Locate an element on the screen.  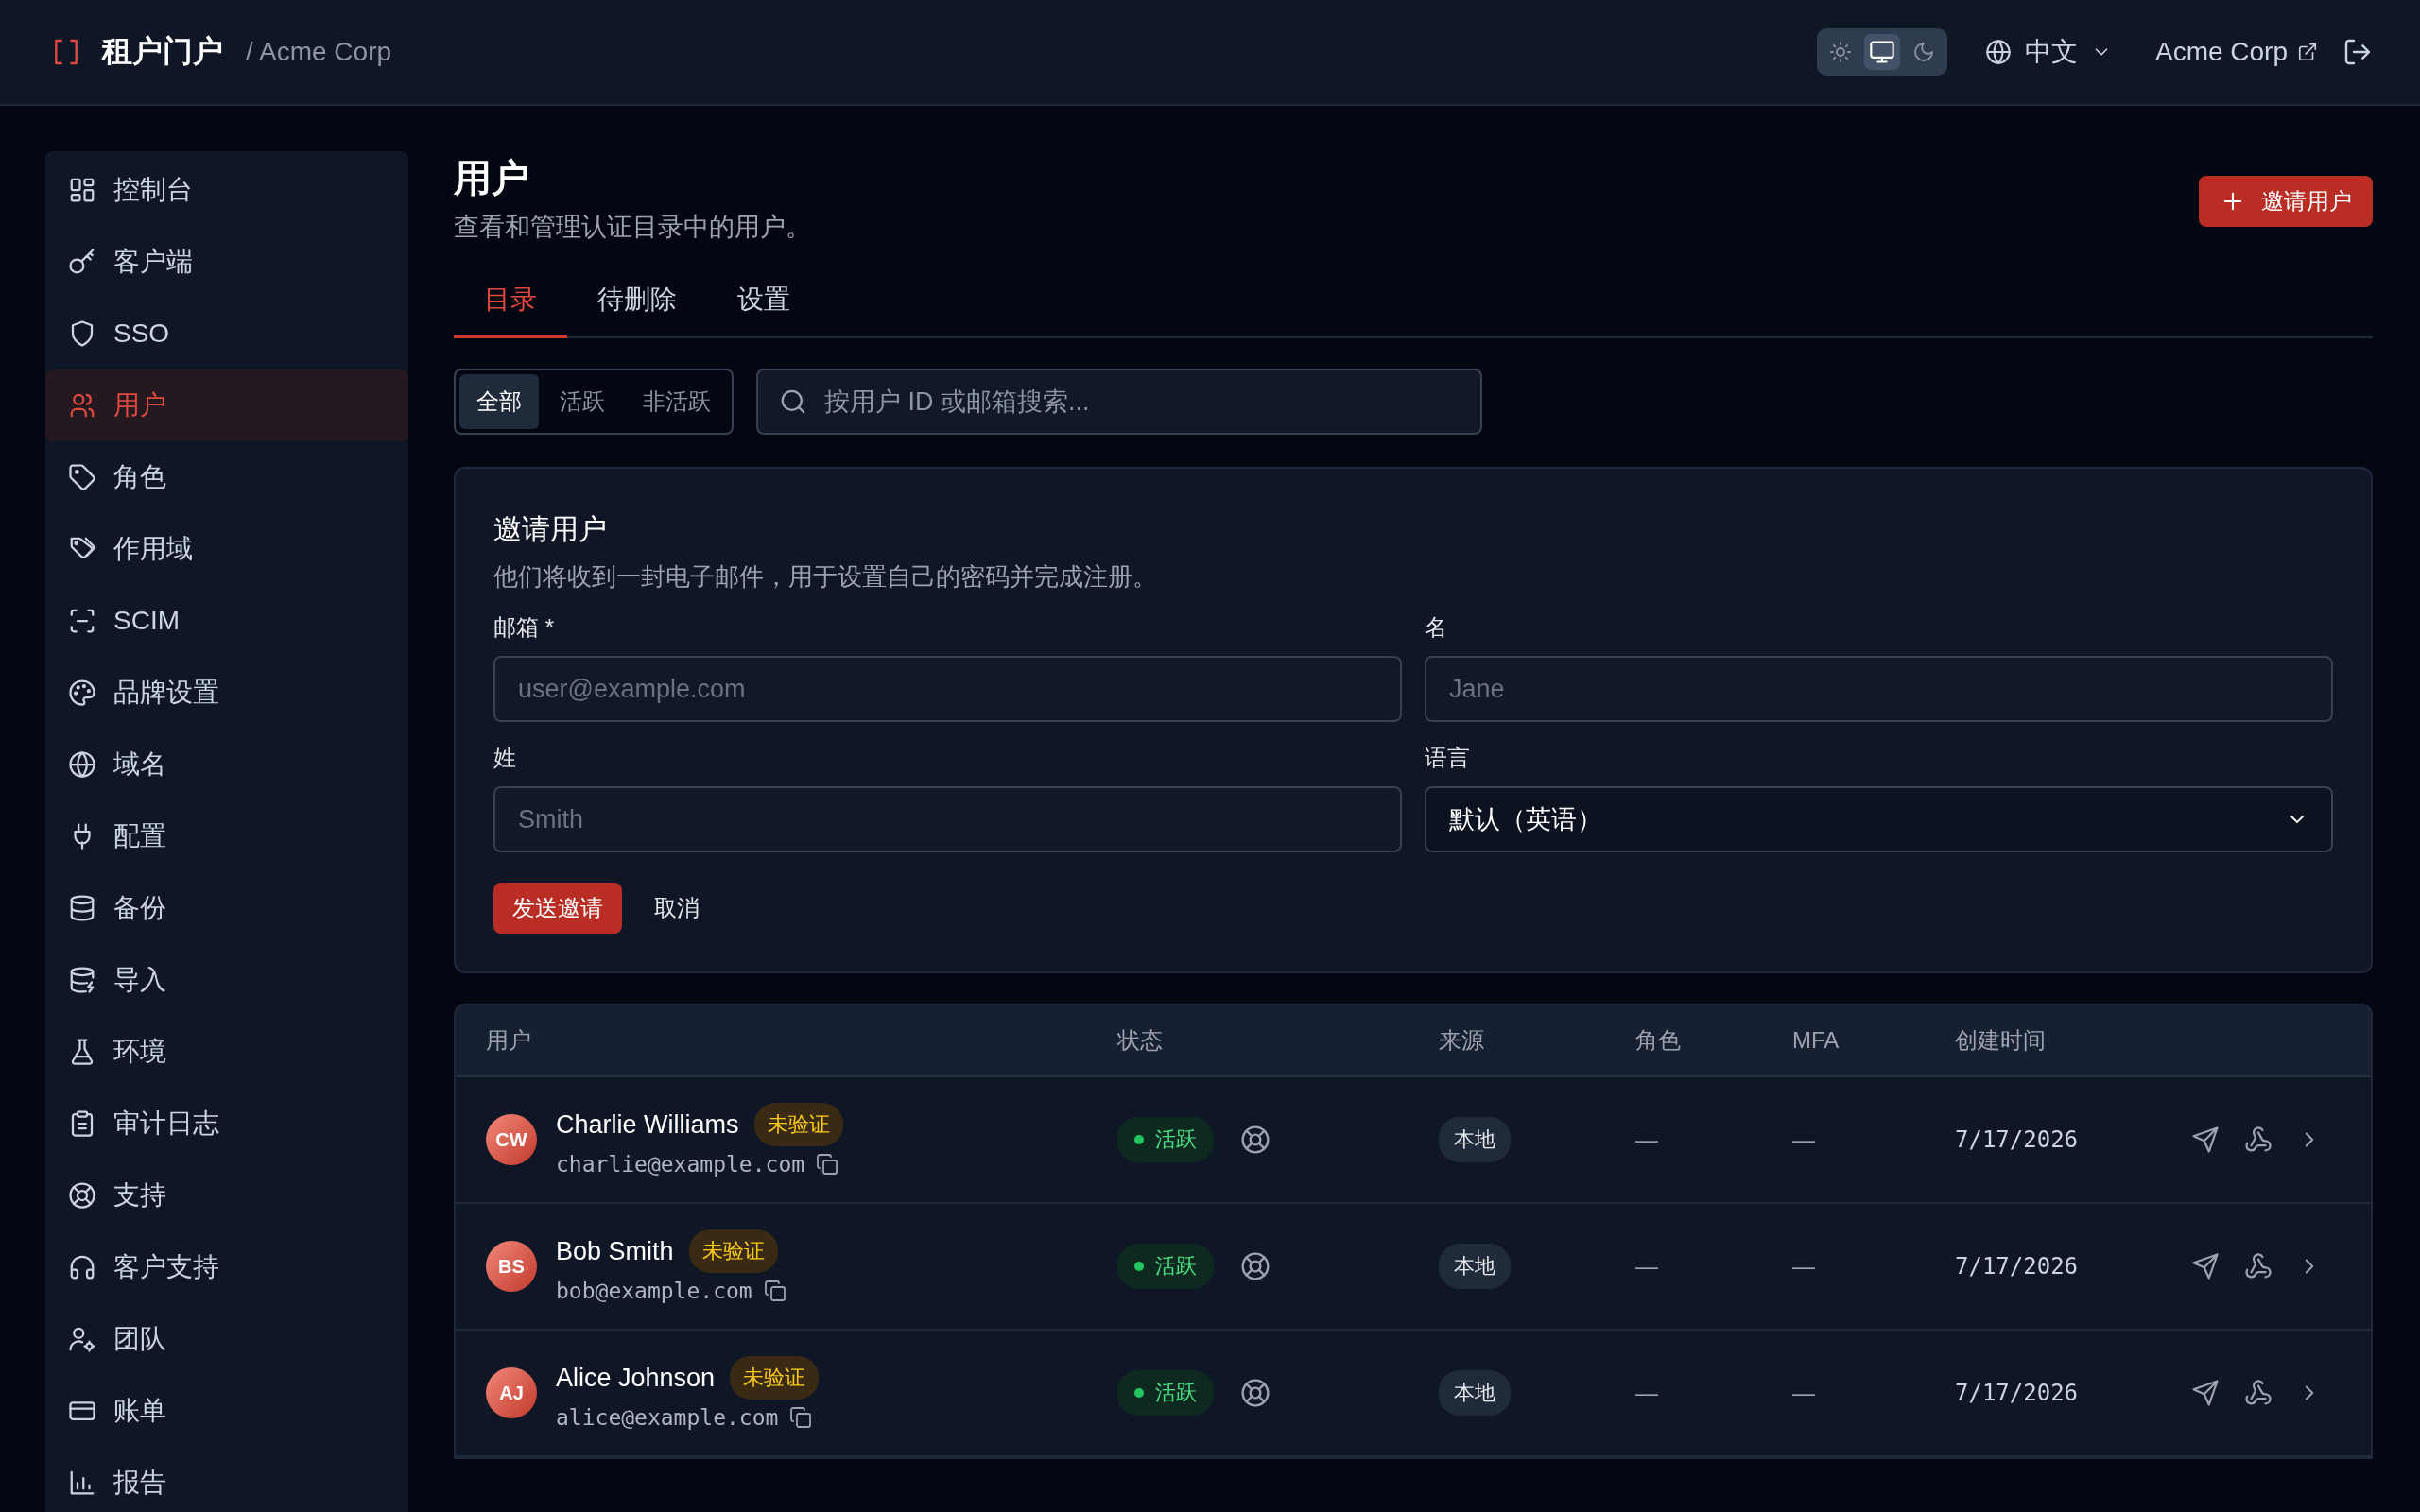
created-date: 7/17/2026 is located at coordinates (2017, 1266).